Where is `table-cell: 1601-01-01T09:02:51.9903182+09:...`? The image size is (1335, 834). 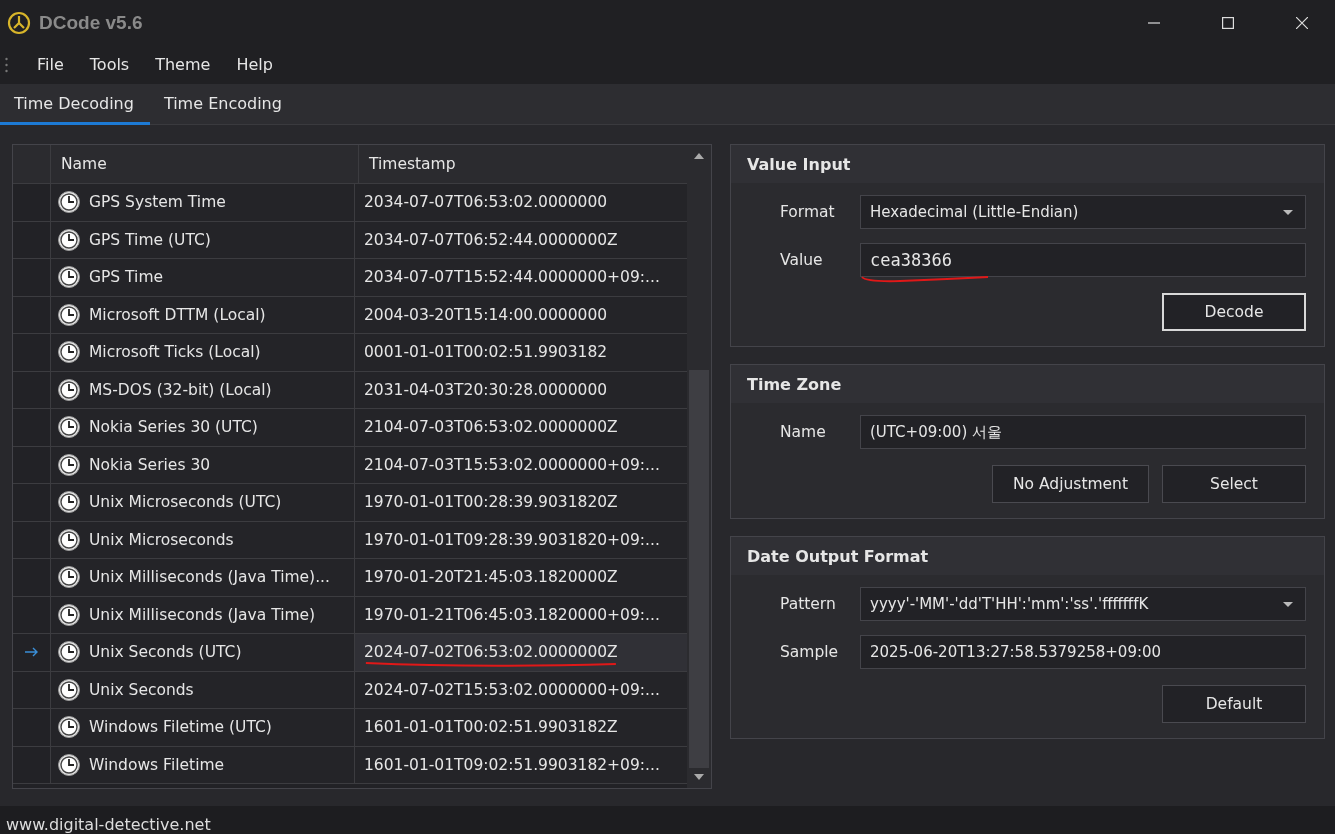
table-cell: 1601-01-01T09:02:51.9903182+09:... is located at coordinates (512, 764).